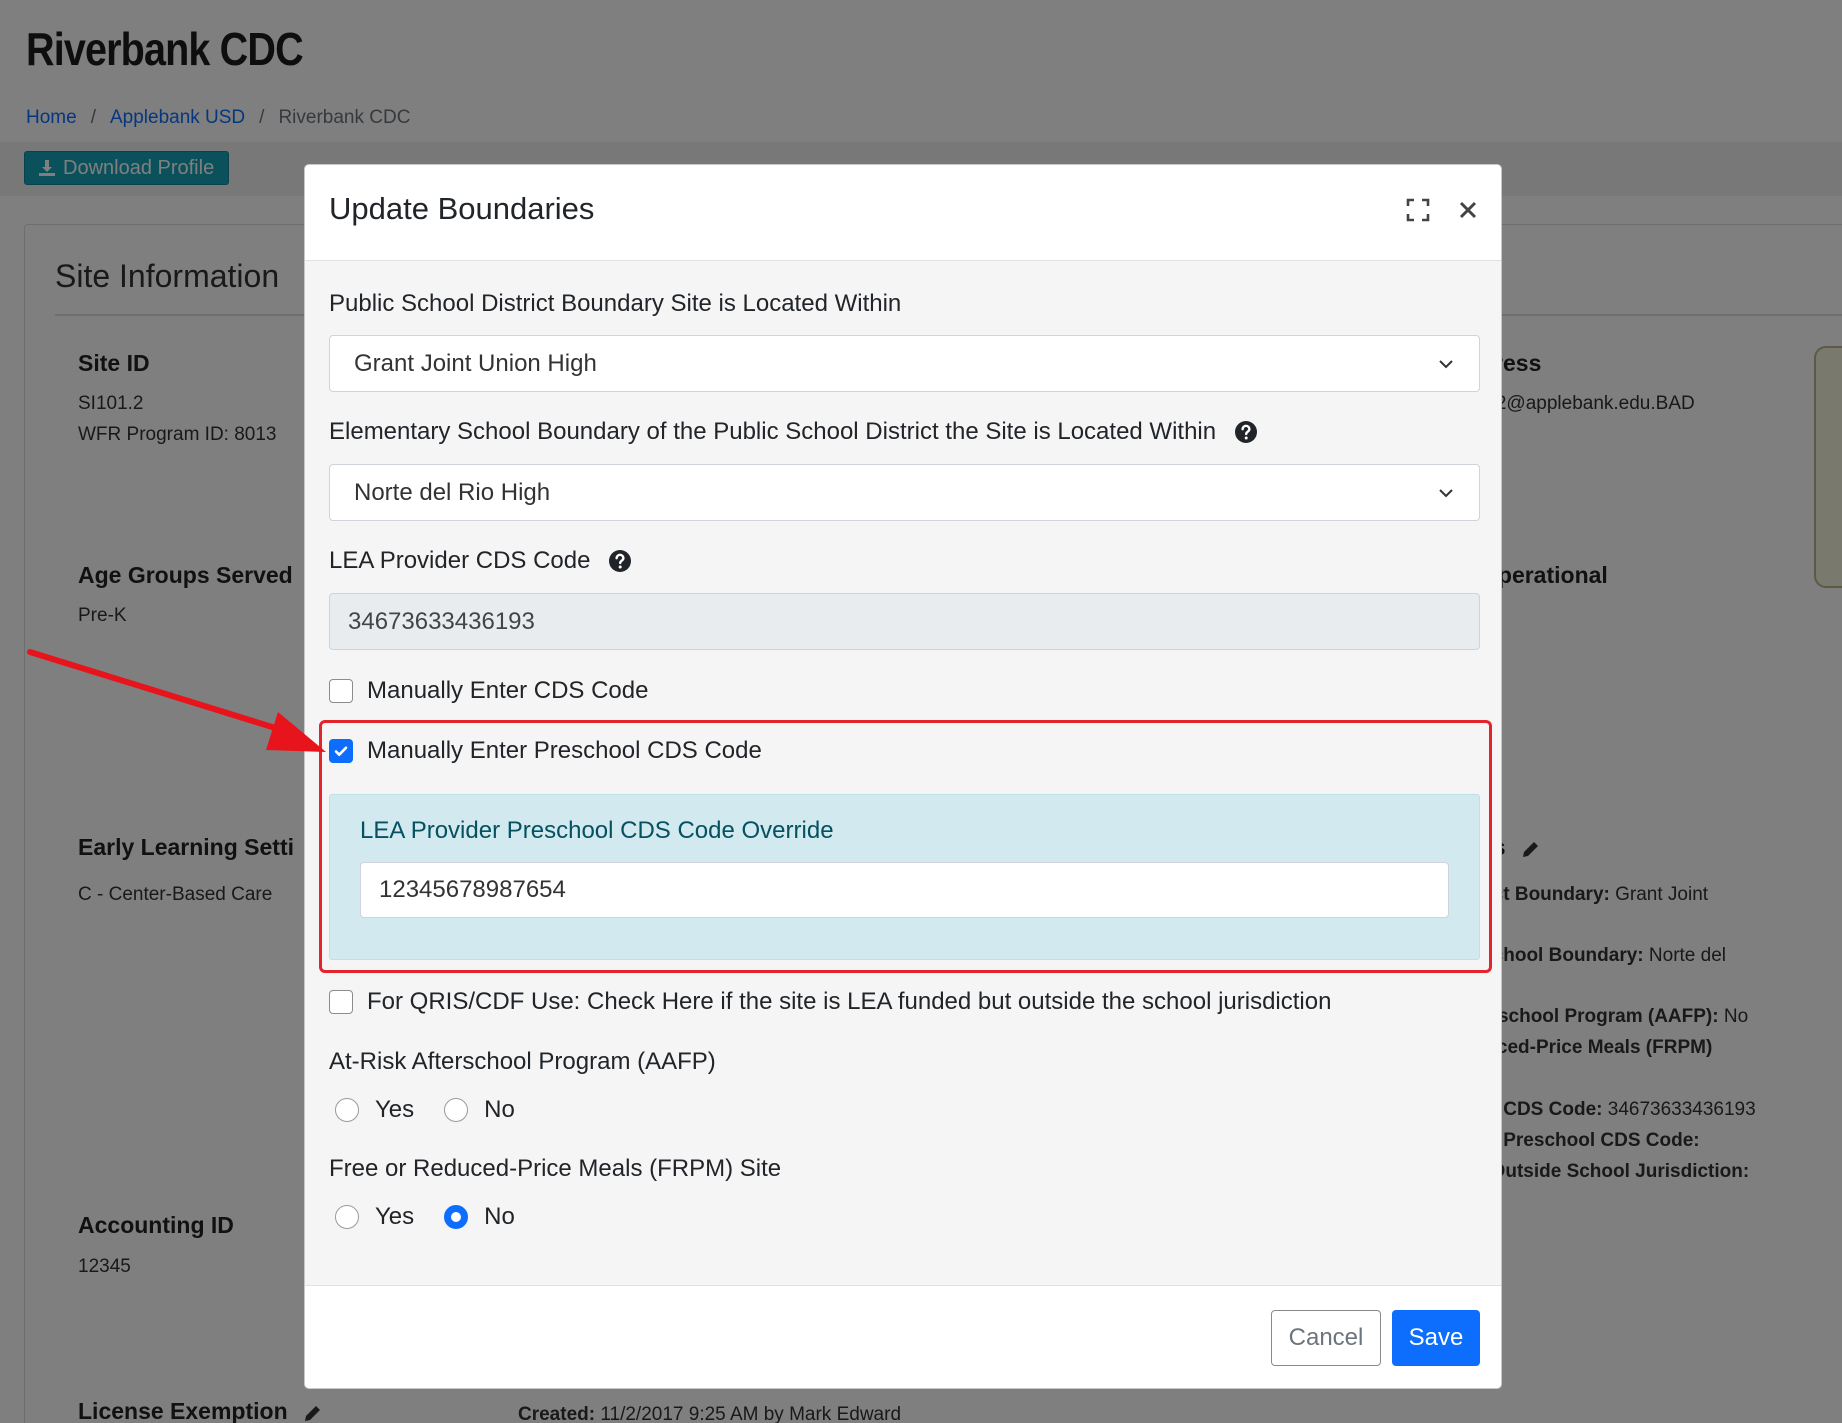  What do you see at coordinates (456, 1110) in the screenshot?
I see `aafp-no-radio` at bounding box center [456, 1110].